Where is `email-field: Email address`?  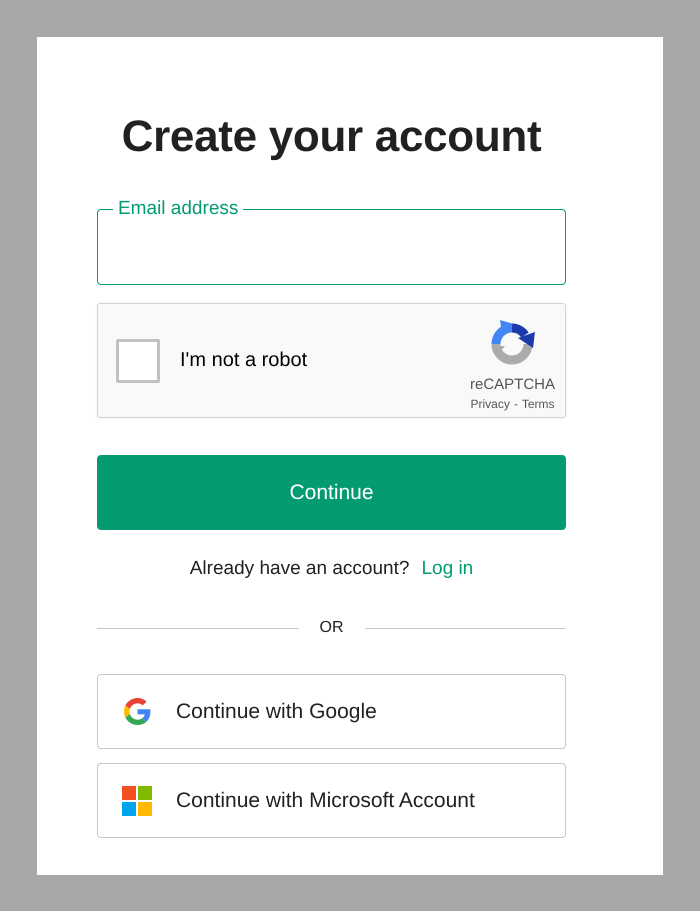 email-field: Email address is located at coordinates (331, 241).